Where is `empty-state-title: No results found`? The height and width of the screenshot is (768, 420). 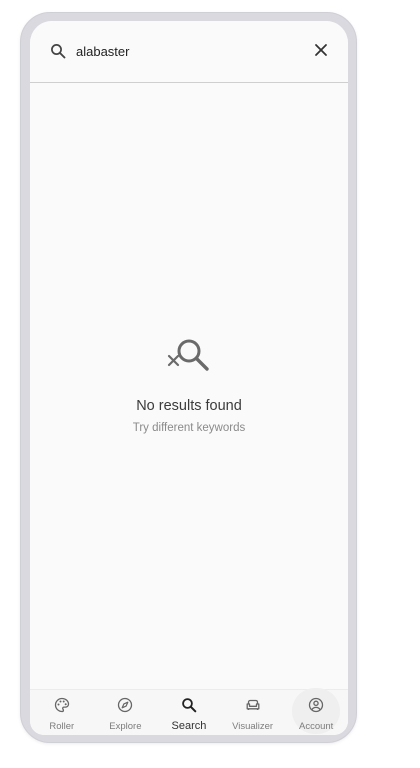 empty-state-title: No results found is located at coordinates (189, 406).